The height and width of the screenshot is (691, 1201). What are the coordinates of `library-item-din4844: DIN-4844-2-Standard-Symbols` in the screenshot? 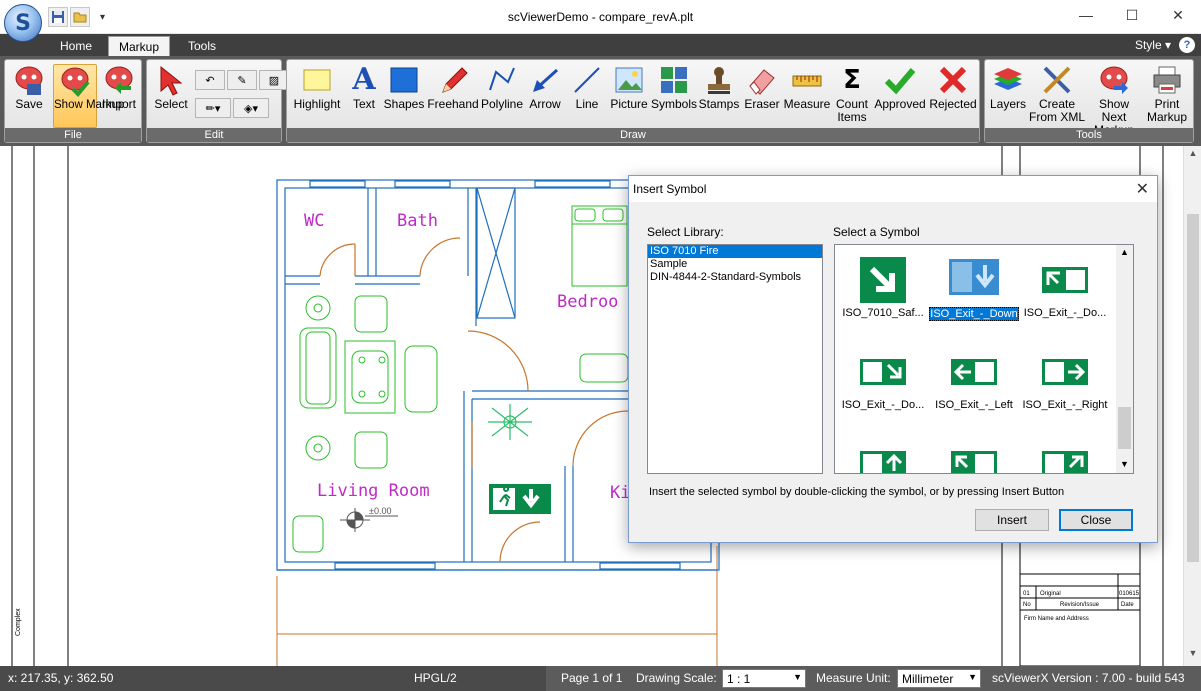 It's located at (735, 277).